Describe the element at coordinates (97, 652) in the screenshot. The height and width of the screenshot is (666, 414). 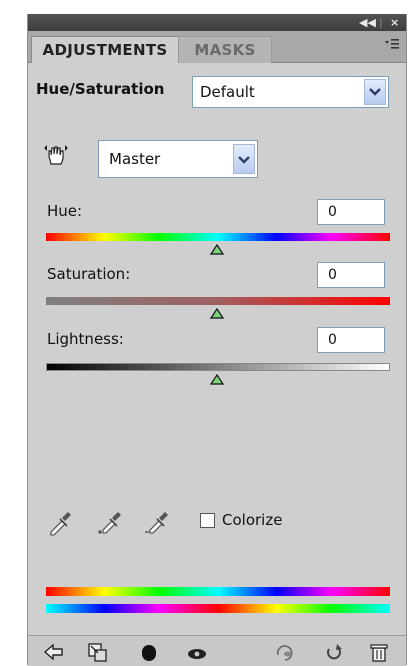
I see `expand-view-icon` at that location.